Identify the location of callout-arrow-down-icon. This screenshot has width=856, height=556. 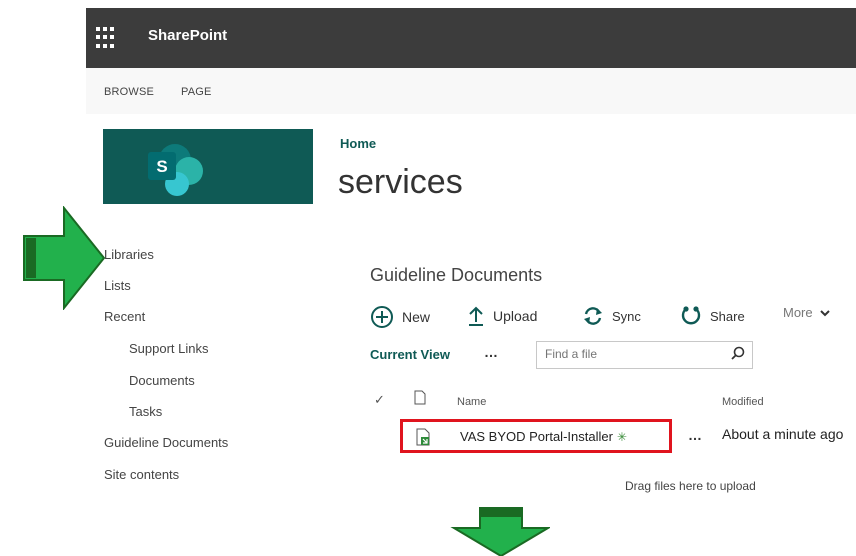
(500, 531).